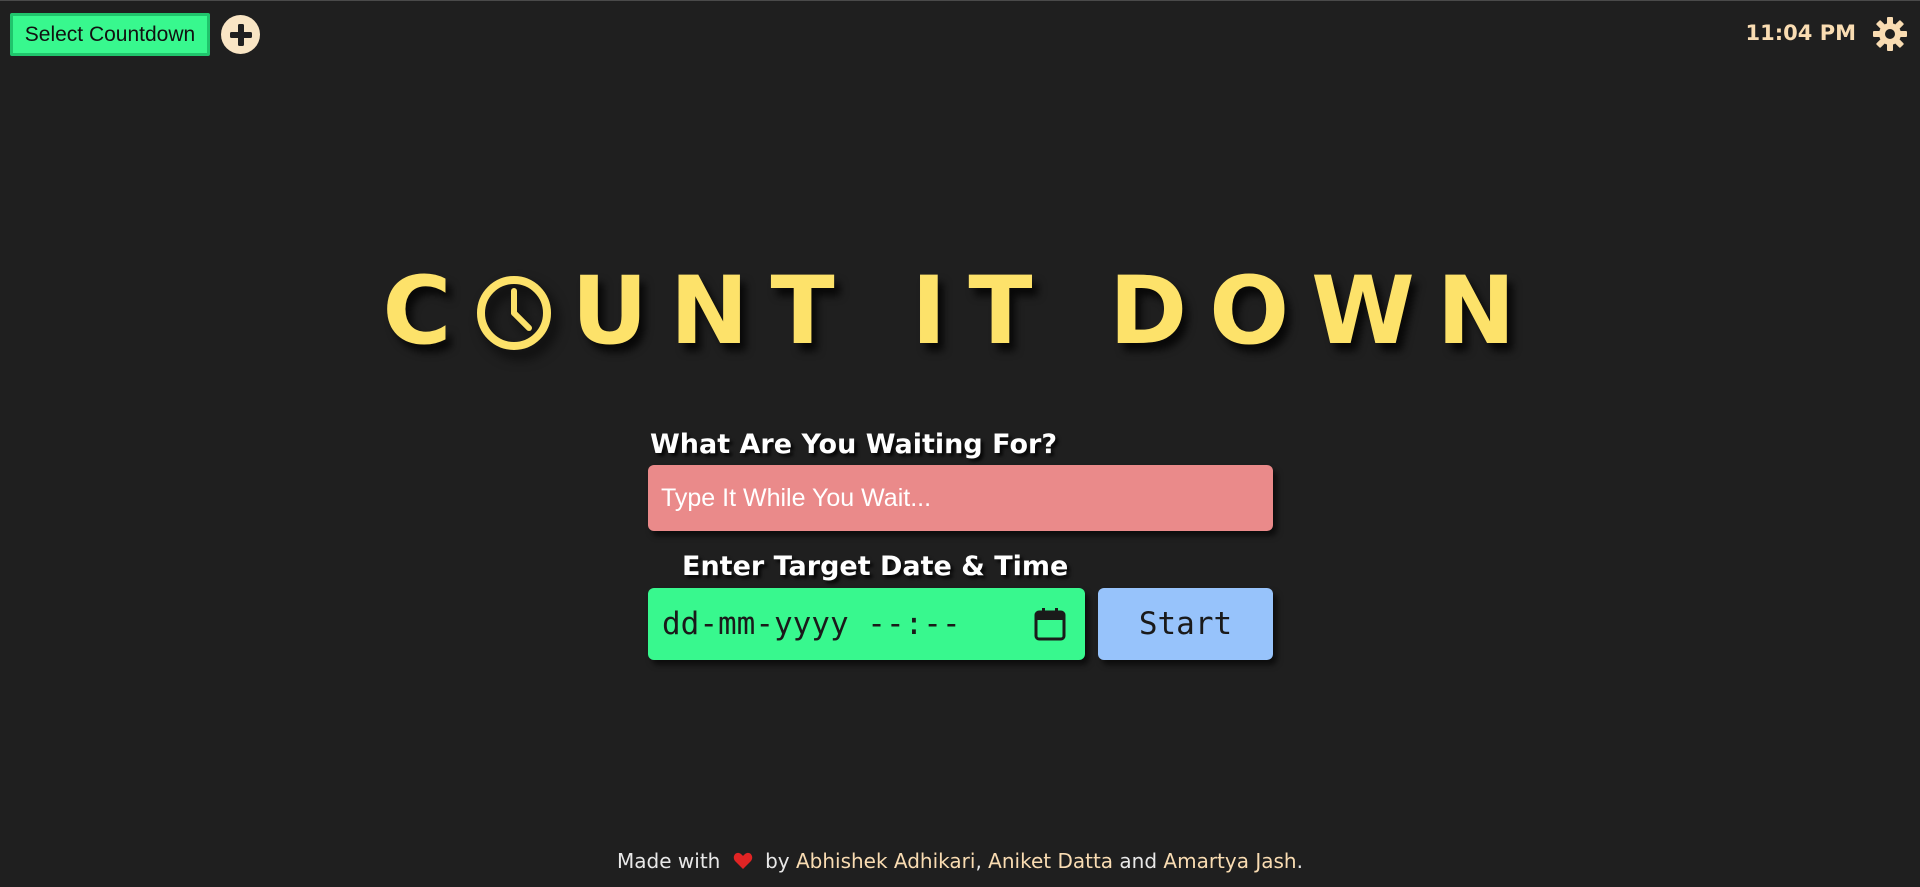 This screenshot has width=1920, height=887. I want to click on event-label: What Are You Waiting For?, so click(853, 444).